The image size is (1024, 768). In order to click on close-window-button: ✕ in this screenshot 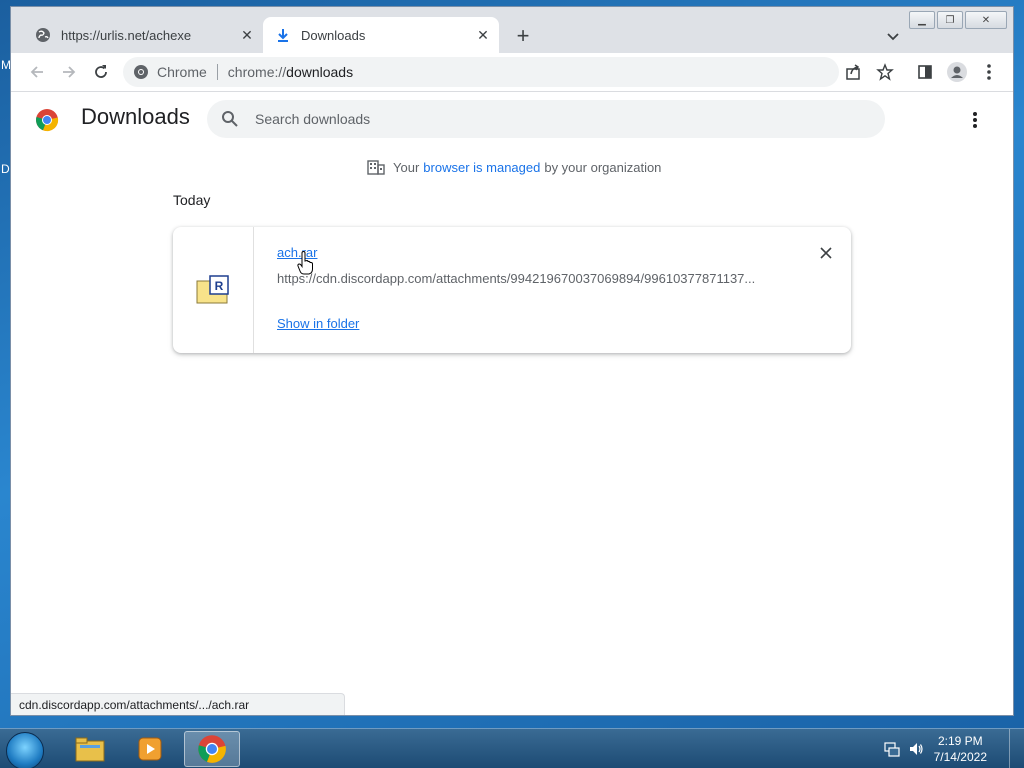, I will do `click(986, 20)`.